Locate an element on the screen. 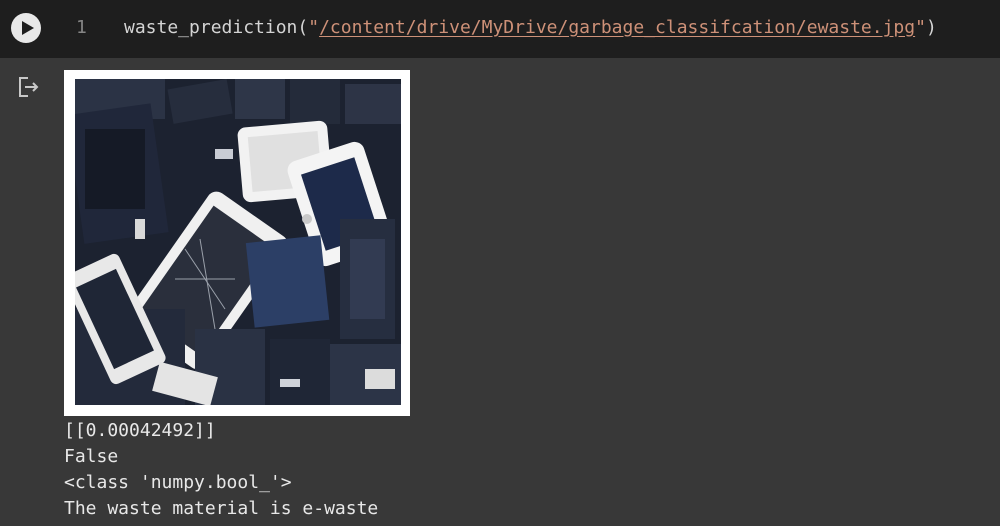  code-quote-close: " is located at coordinates (920, 27).